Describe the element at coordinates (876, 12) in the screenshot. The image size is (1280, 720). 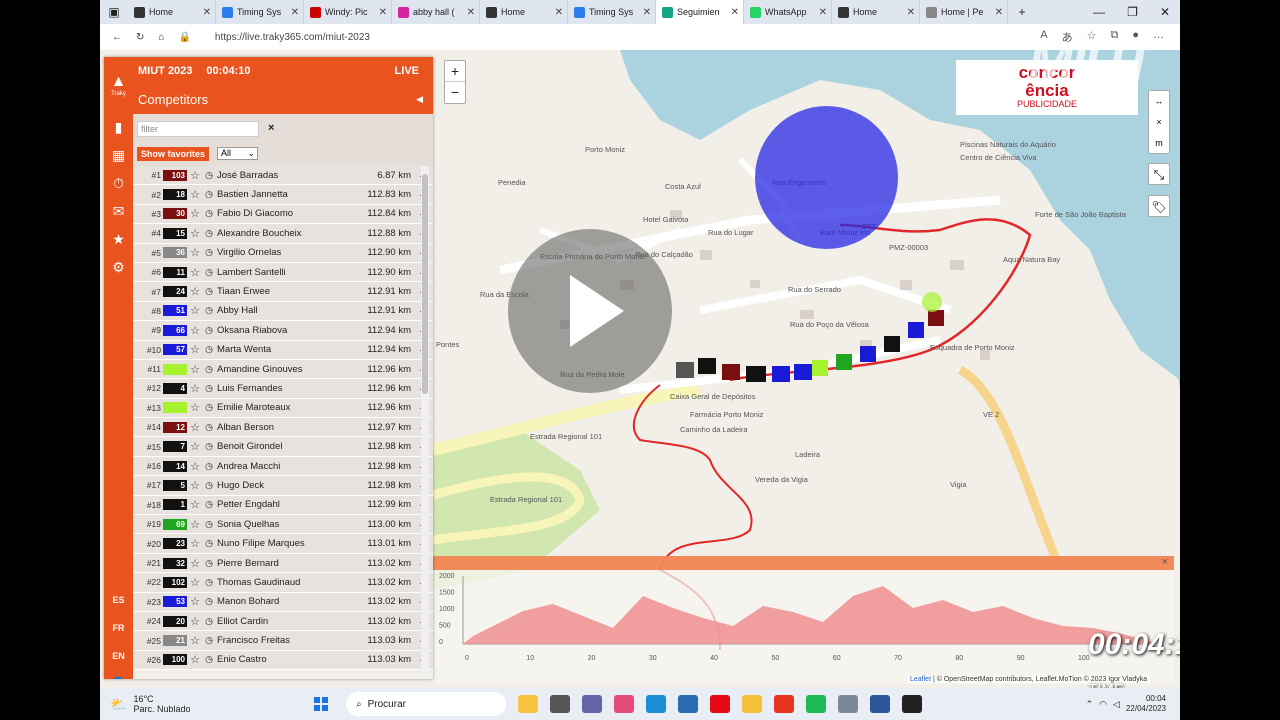
I see `tab-8: Home ✕` at that location.